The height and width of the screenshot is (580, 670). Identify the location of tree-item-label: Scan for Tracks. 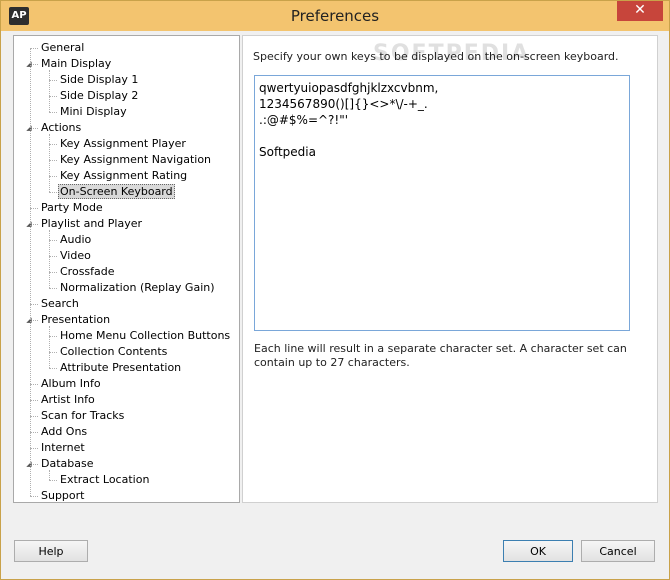
(83, 415).